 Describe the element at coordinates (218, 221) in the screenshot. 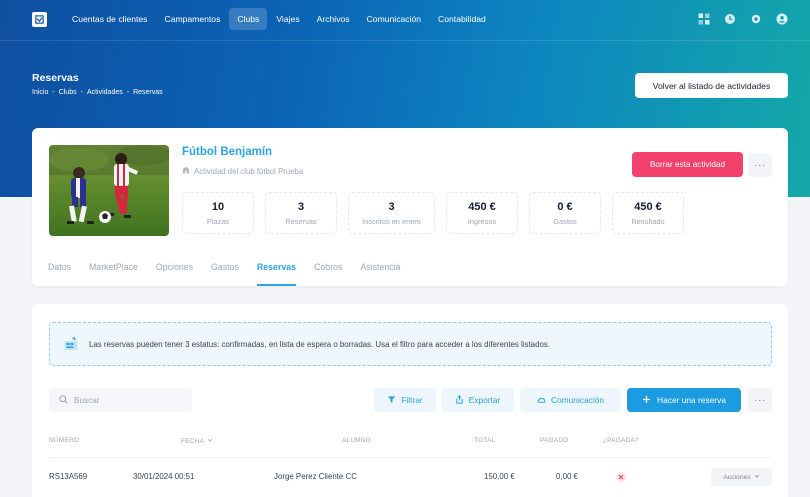

I see `stat-label: Plazas` at that location.